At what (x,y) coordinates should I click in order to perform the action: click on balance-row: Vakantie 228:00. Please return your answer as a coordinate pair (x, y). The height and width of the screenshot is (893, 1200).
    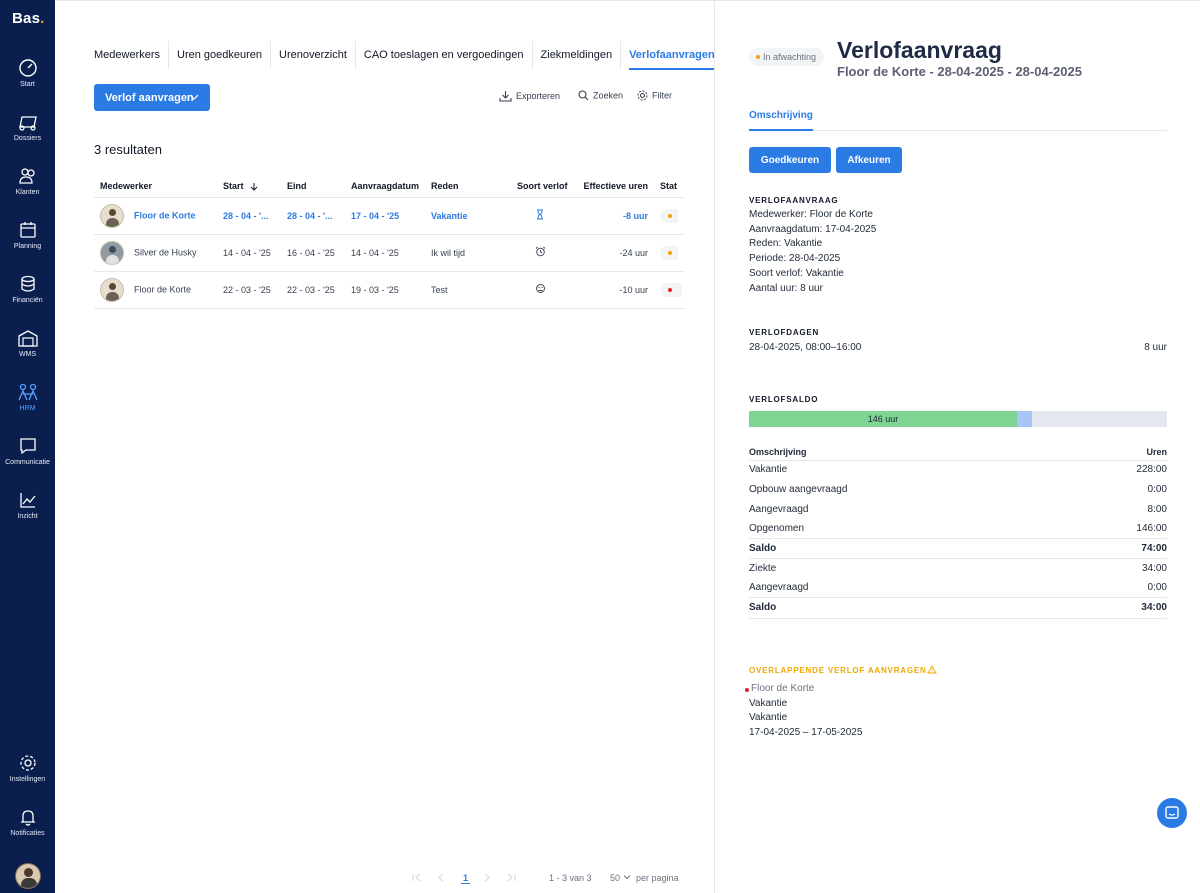
    Looking at the image, I should click on (958, 469).